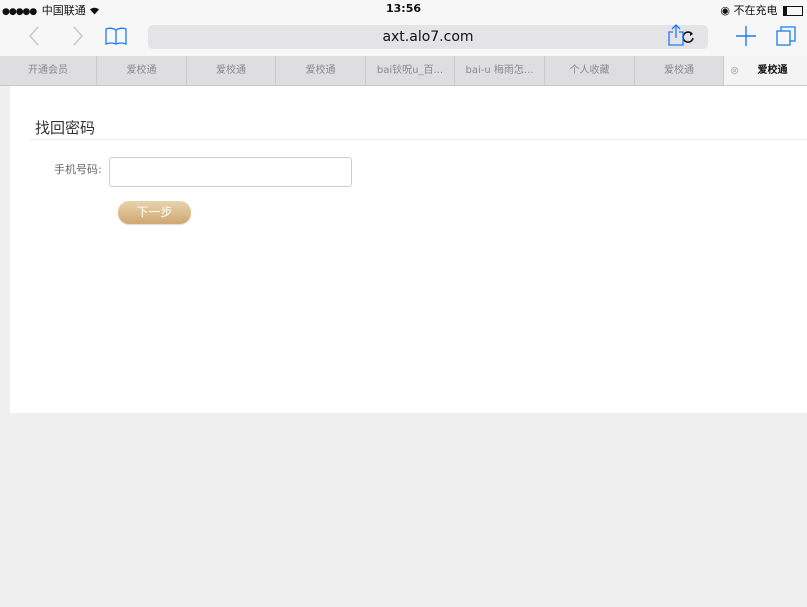  What do you see at coordinates (755, 10) in the screenshot?
I see `battery-status-text: 不在充电` at bounding box center [755, 10].